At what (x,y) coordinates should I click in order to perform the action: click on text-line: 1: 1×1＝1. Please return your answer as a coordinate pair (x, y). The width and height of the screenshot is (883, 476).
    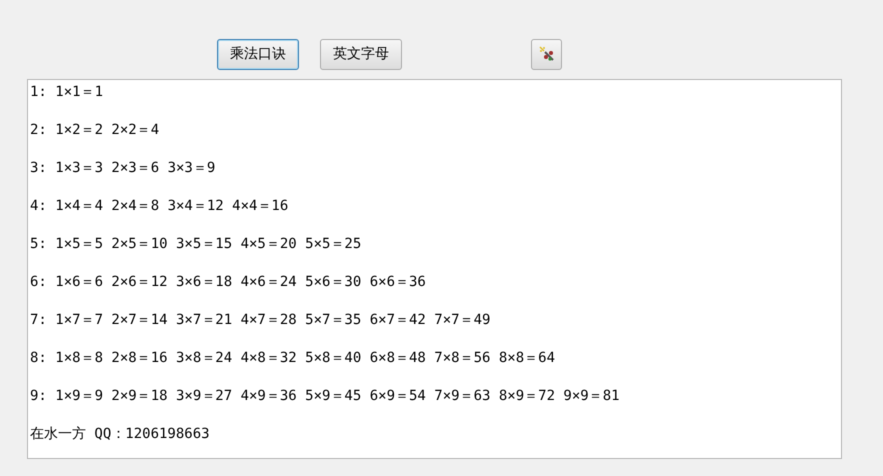
    Looking at the image, I should click on (67, 92).